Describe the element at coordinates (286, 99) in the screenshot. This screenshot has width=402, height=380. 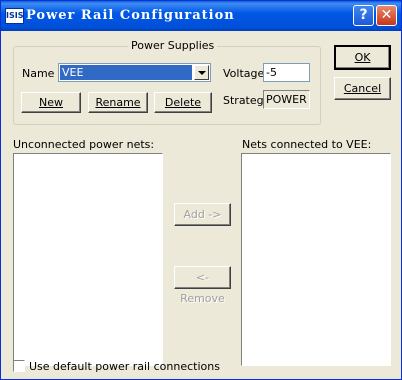
I see `strategy-field: POWER` at that location.